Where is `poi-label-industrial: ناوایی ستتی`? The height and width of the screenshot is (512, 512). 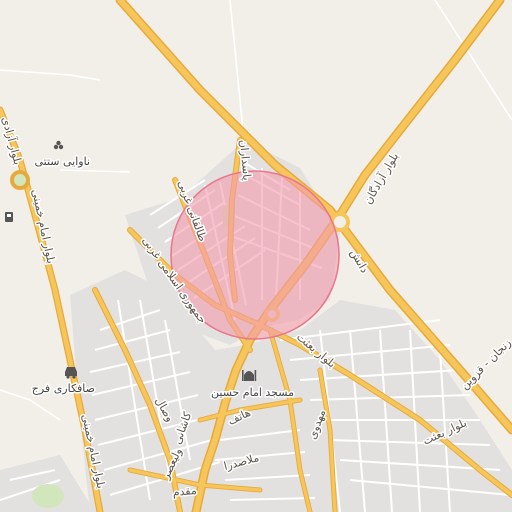 poi-label-industrial: ناوایی ستتی is located at coordinates (62, 161).